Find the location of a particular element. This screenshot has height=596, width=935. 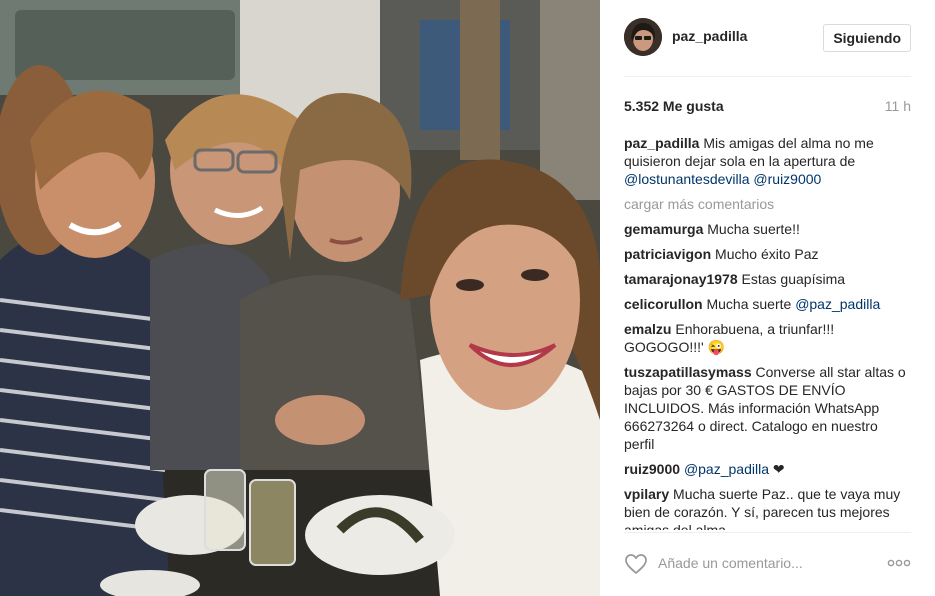

post-time: 11 h is located at coordinates (898, 106).